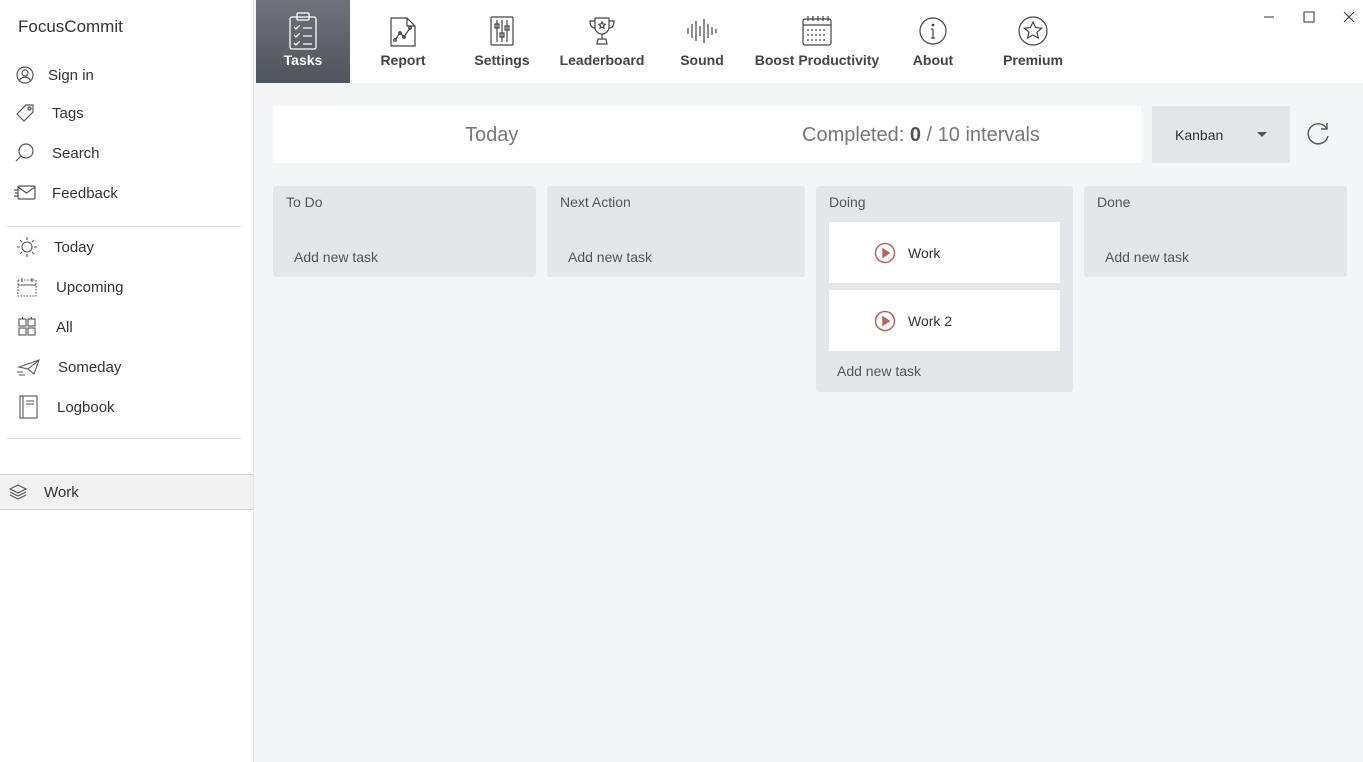  Describe the element at coordinates (126, 75) in the screenshot. I see `sidebar-item-sign-in: Sign in` at that location.